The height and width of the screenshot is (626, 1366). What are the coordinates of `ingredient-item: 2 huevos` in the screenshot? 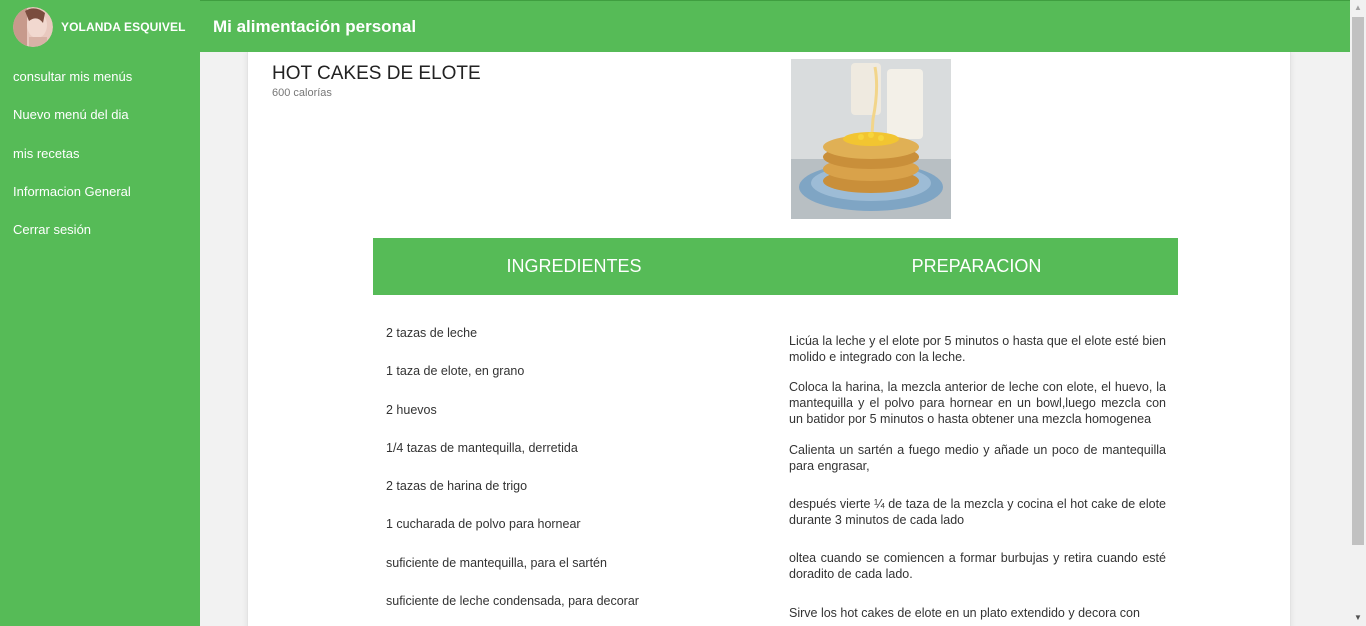 It's located at (411, 409).